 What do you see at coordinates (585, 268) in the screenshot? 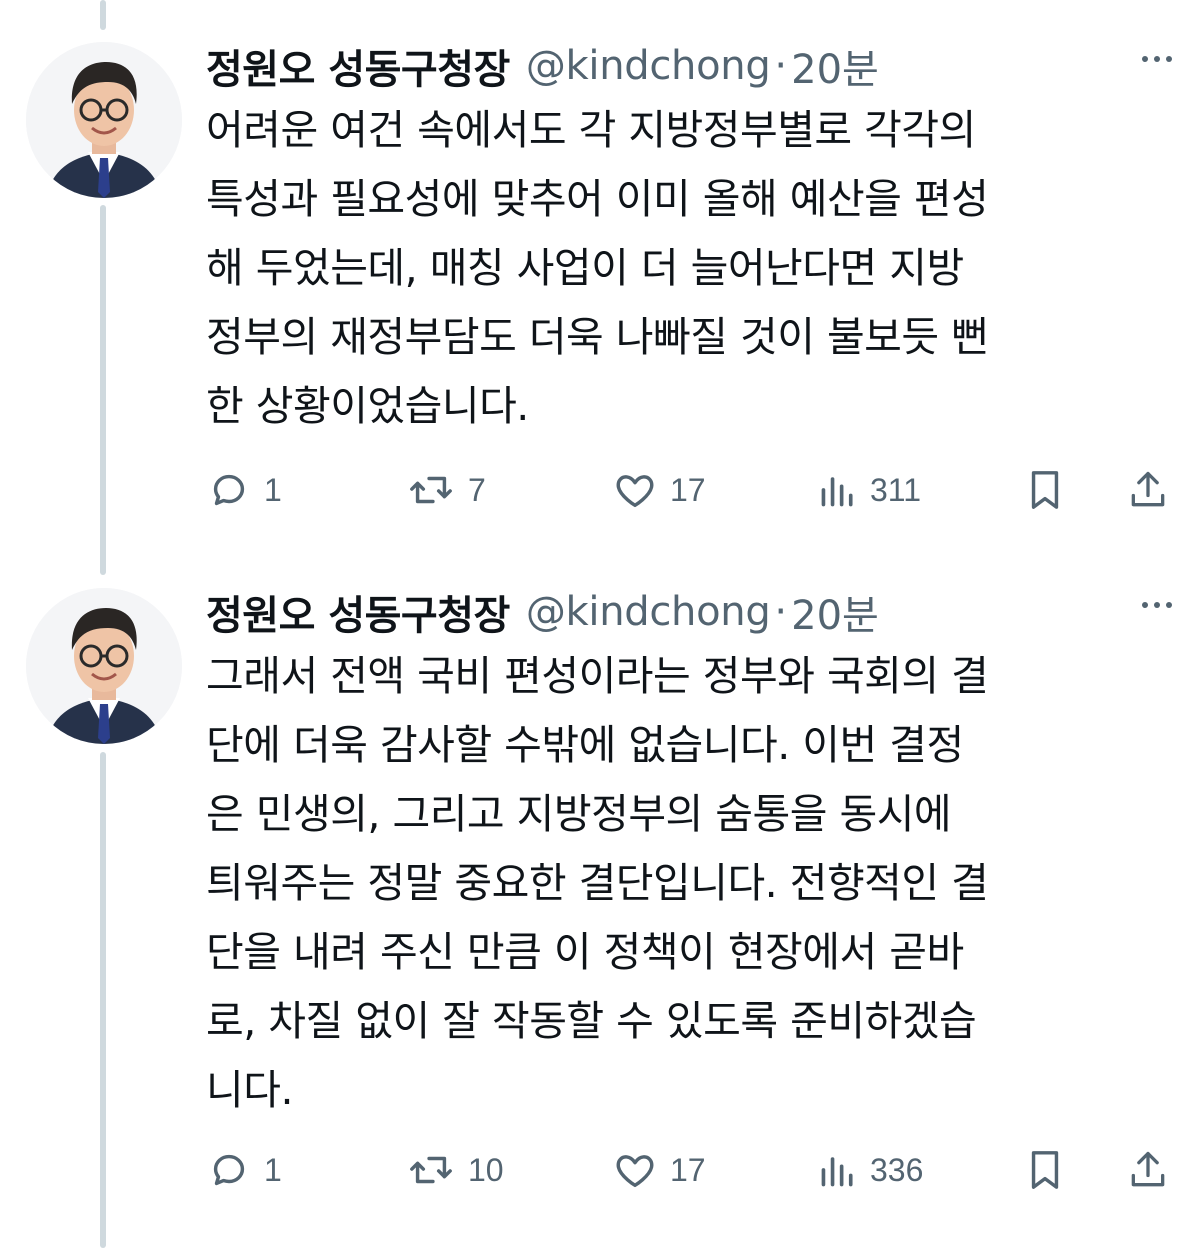
I see `text-line: 해 두었는데, 매칭 사업이 더 늘어난다면 지방` at bounding box center [585, 268].